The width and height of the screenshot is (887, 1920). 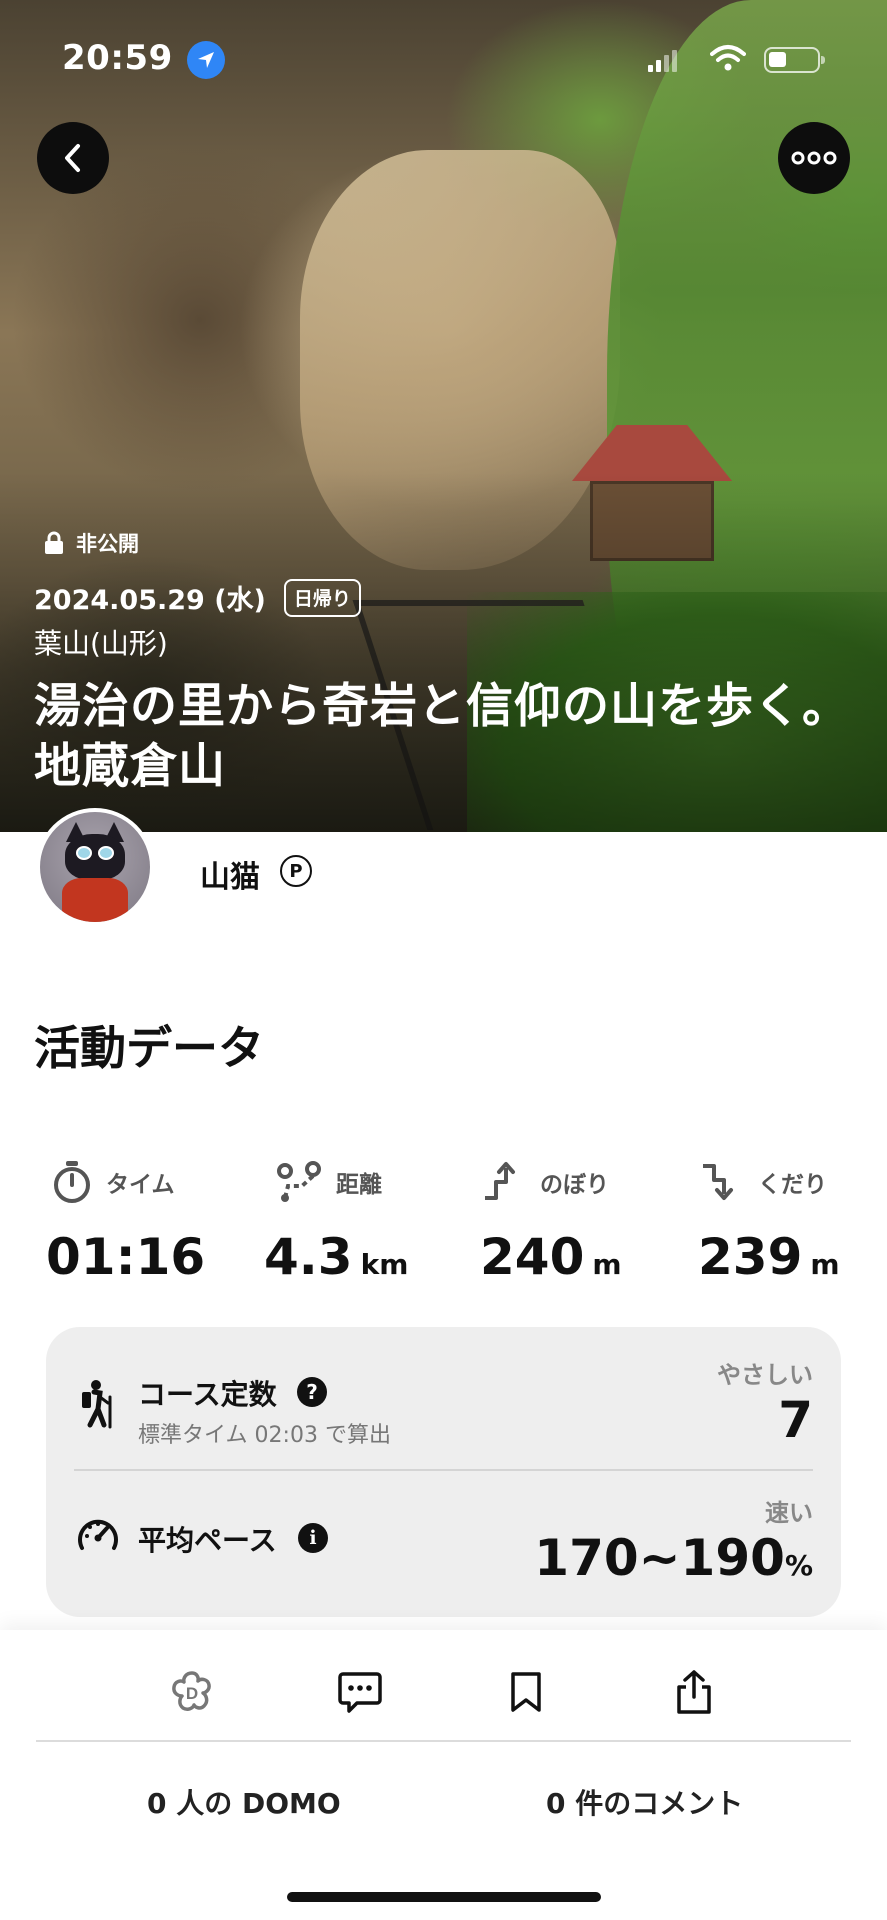 I want to click on share-icon, so click(x=694, y=1692).